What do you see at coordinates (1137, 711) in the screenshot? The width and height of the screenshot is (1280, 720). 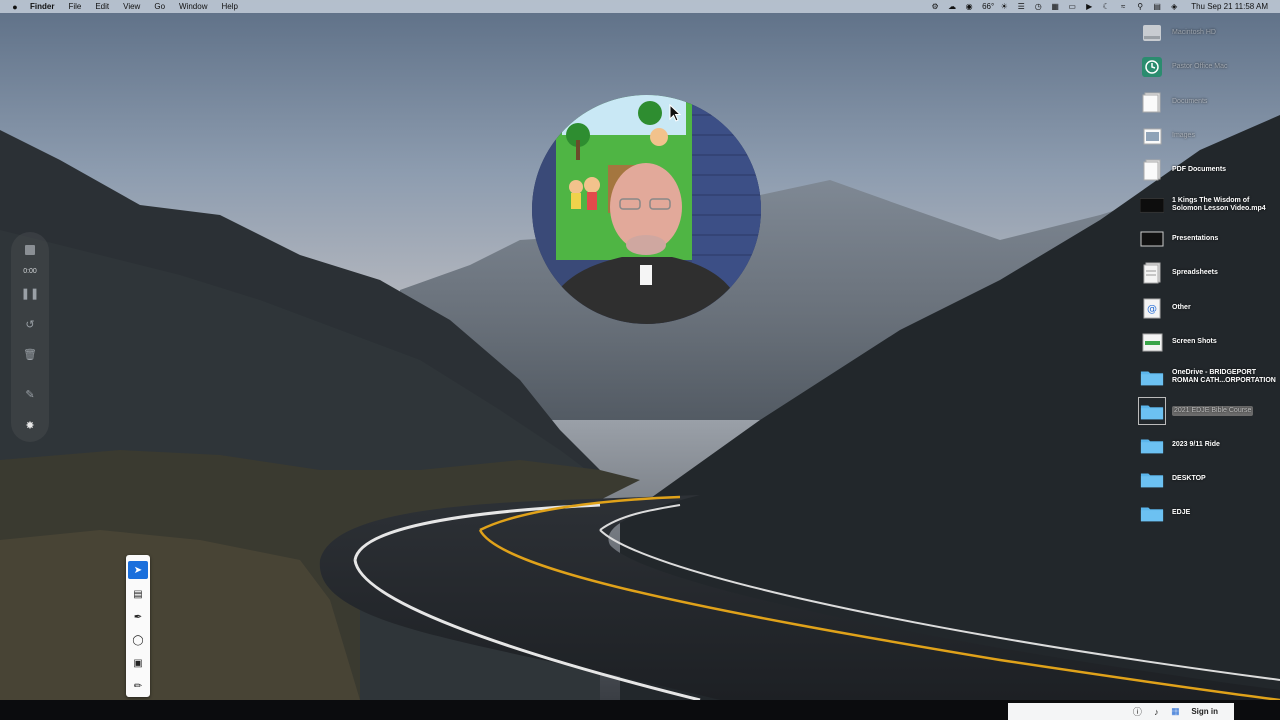 I see `help-icon: ⓘ` at bounding box center [1137, 711].